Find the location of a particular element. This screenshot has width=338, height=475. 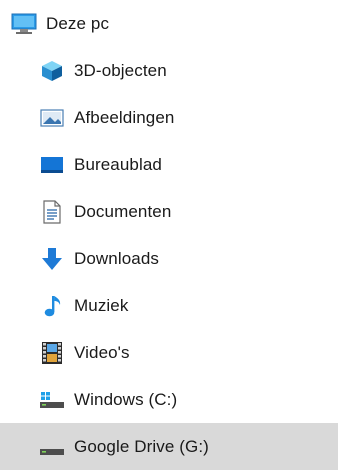

tree-item-label: Downloads is located at coordinates (117, 258).